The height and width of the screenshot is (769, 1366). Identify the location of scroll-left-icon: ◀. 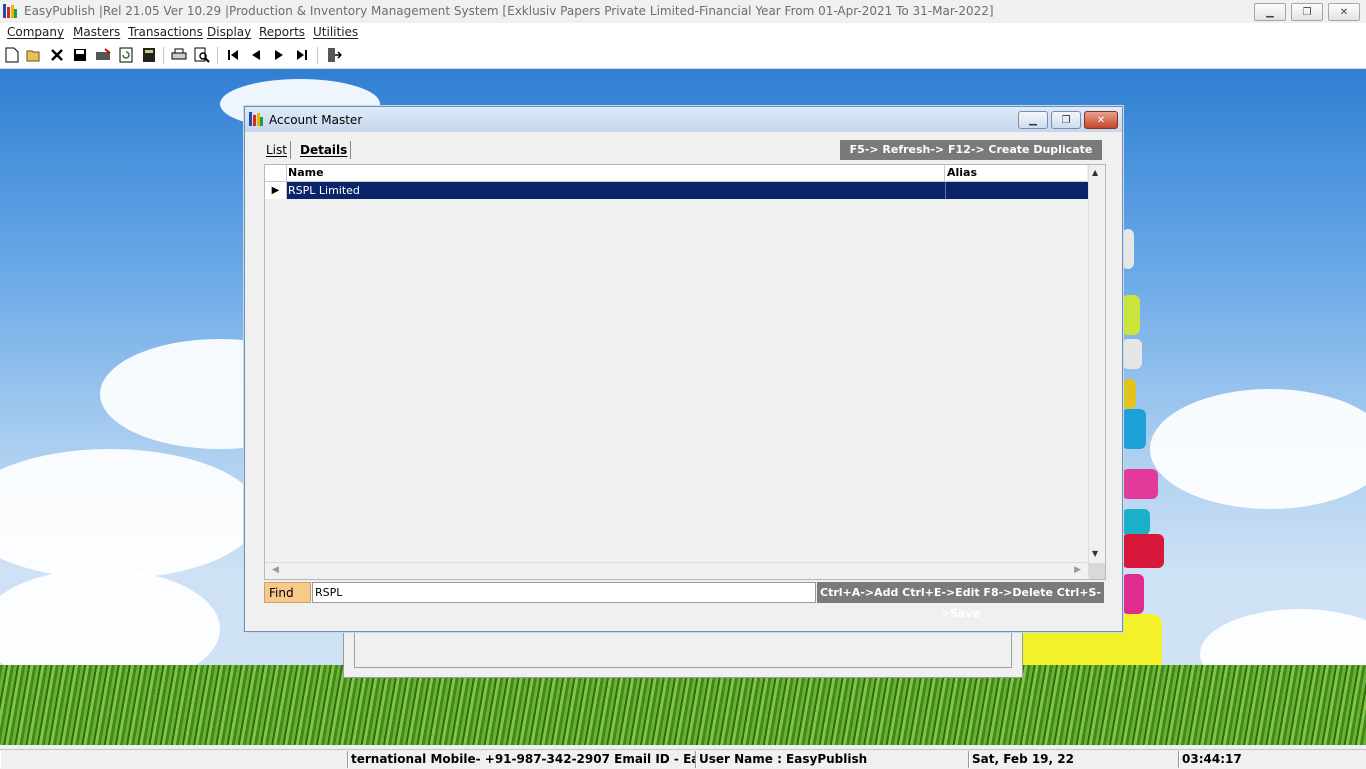
(275, 570).